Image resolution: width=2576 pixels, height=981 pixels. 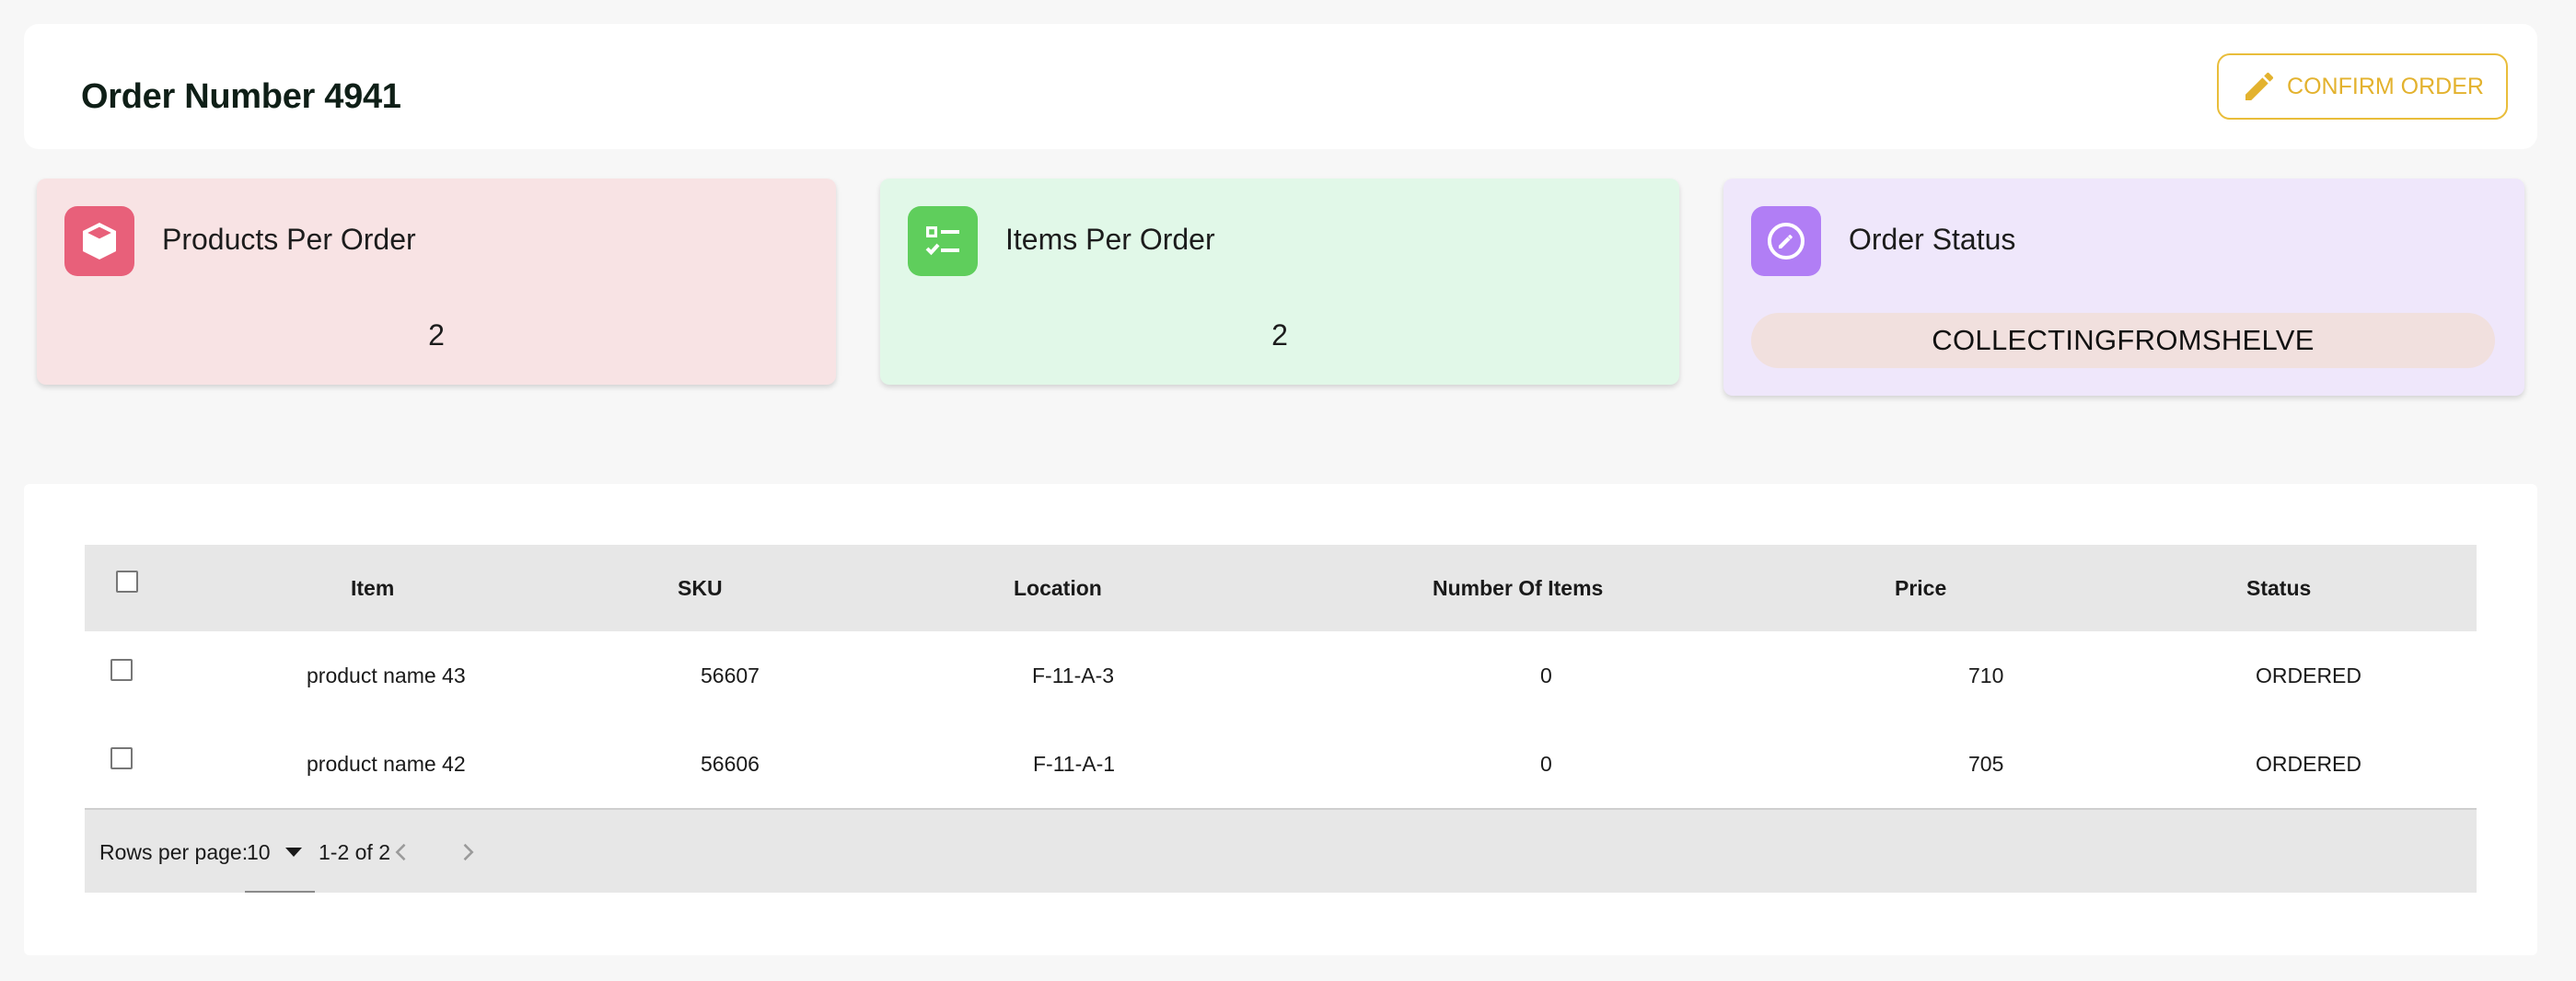 I want to click on order-header: Order Number 4941 CONFIRM ORDER, so click(x=1280, y=86).